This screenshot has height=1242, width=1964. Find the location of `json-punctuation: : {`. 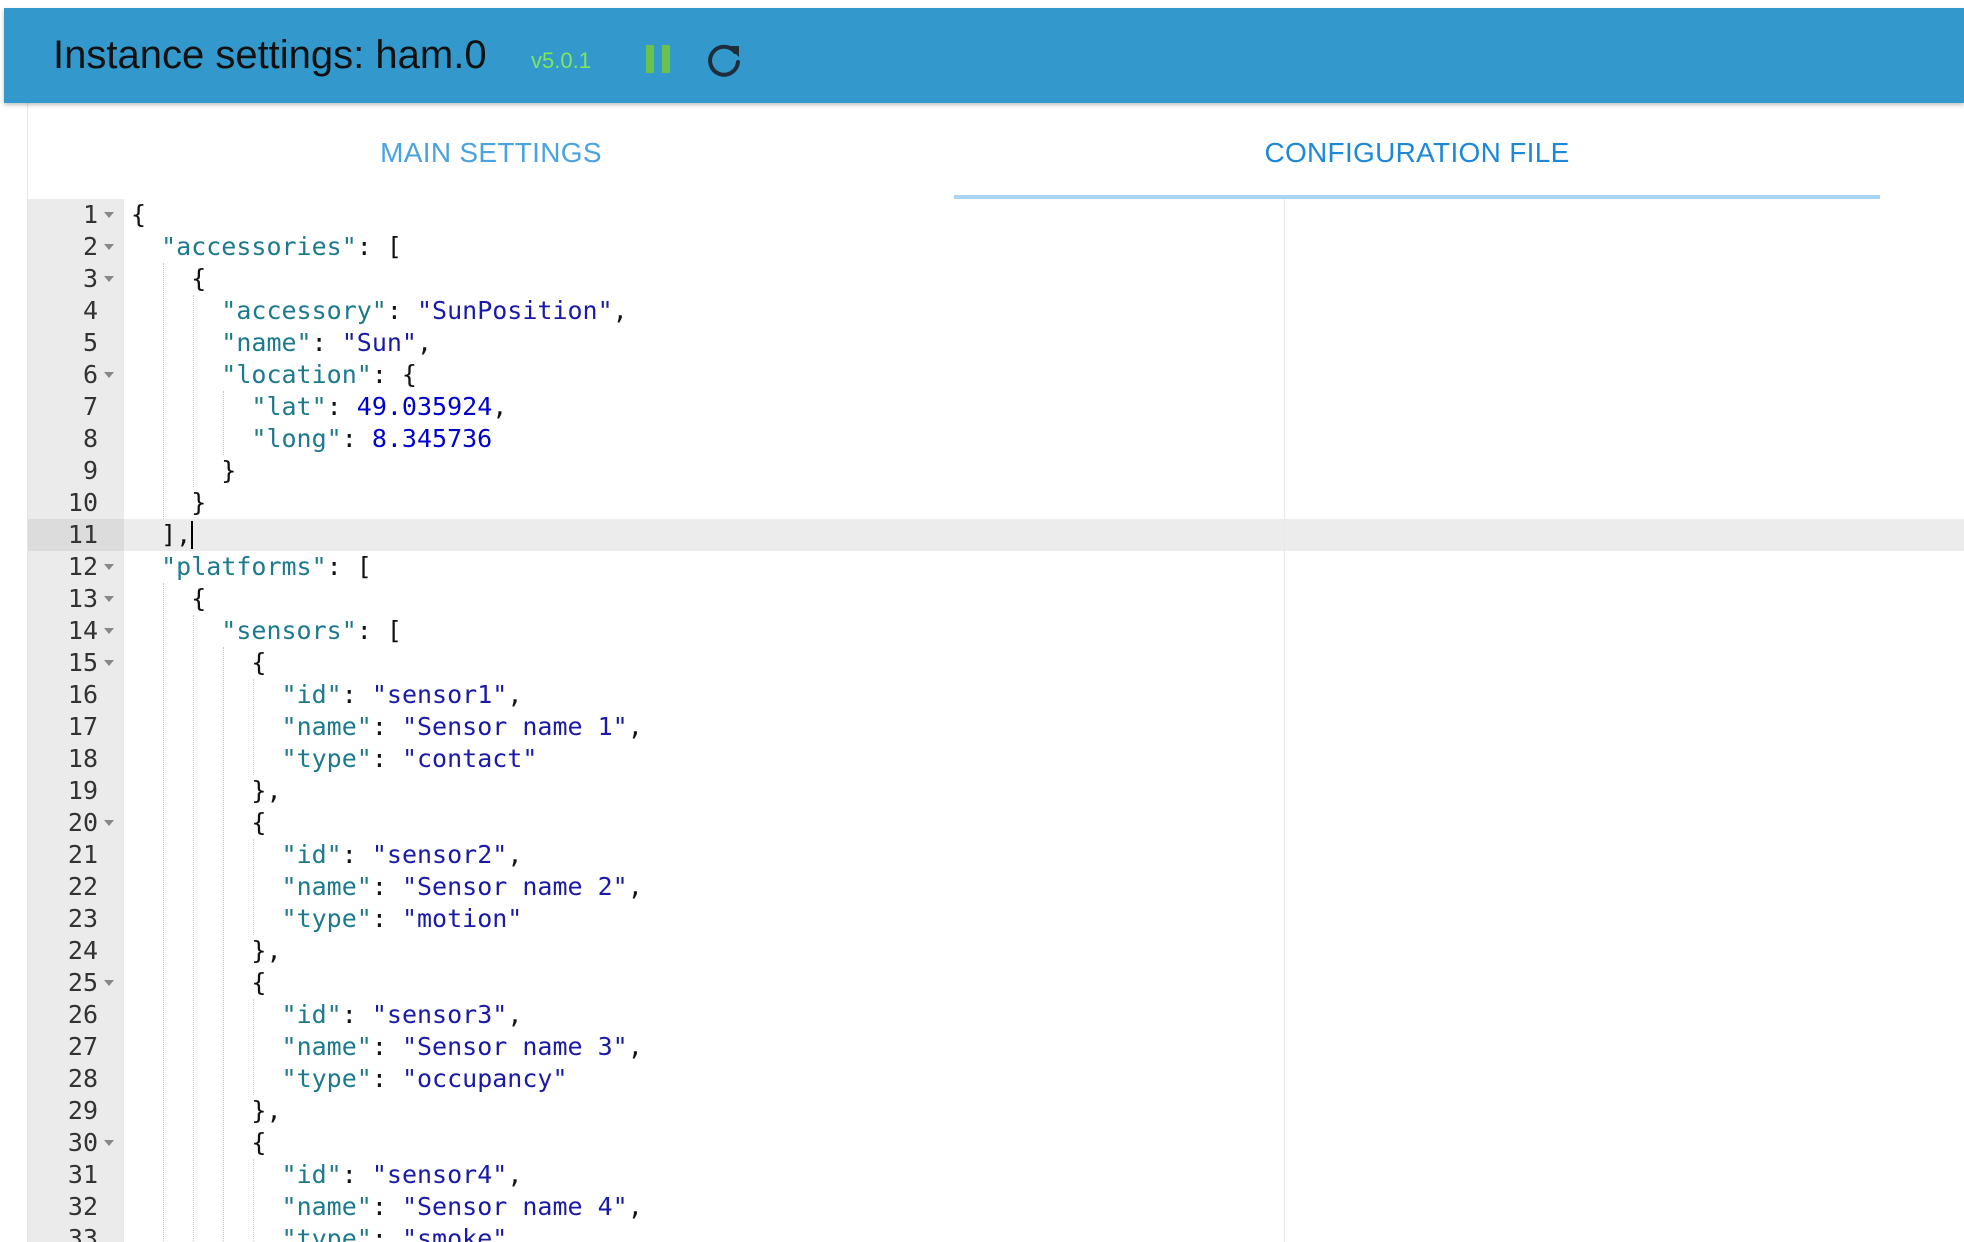

json-punctuation: : { is located at coordinates (394, 374).